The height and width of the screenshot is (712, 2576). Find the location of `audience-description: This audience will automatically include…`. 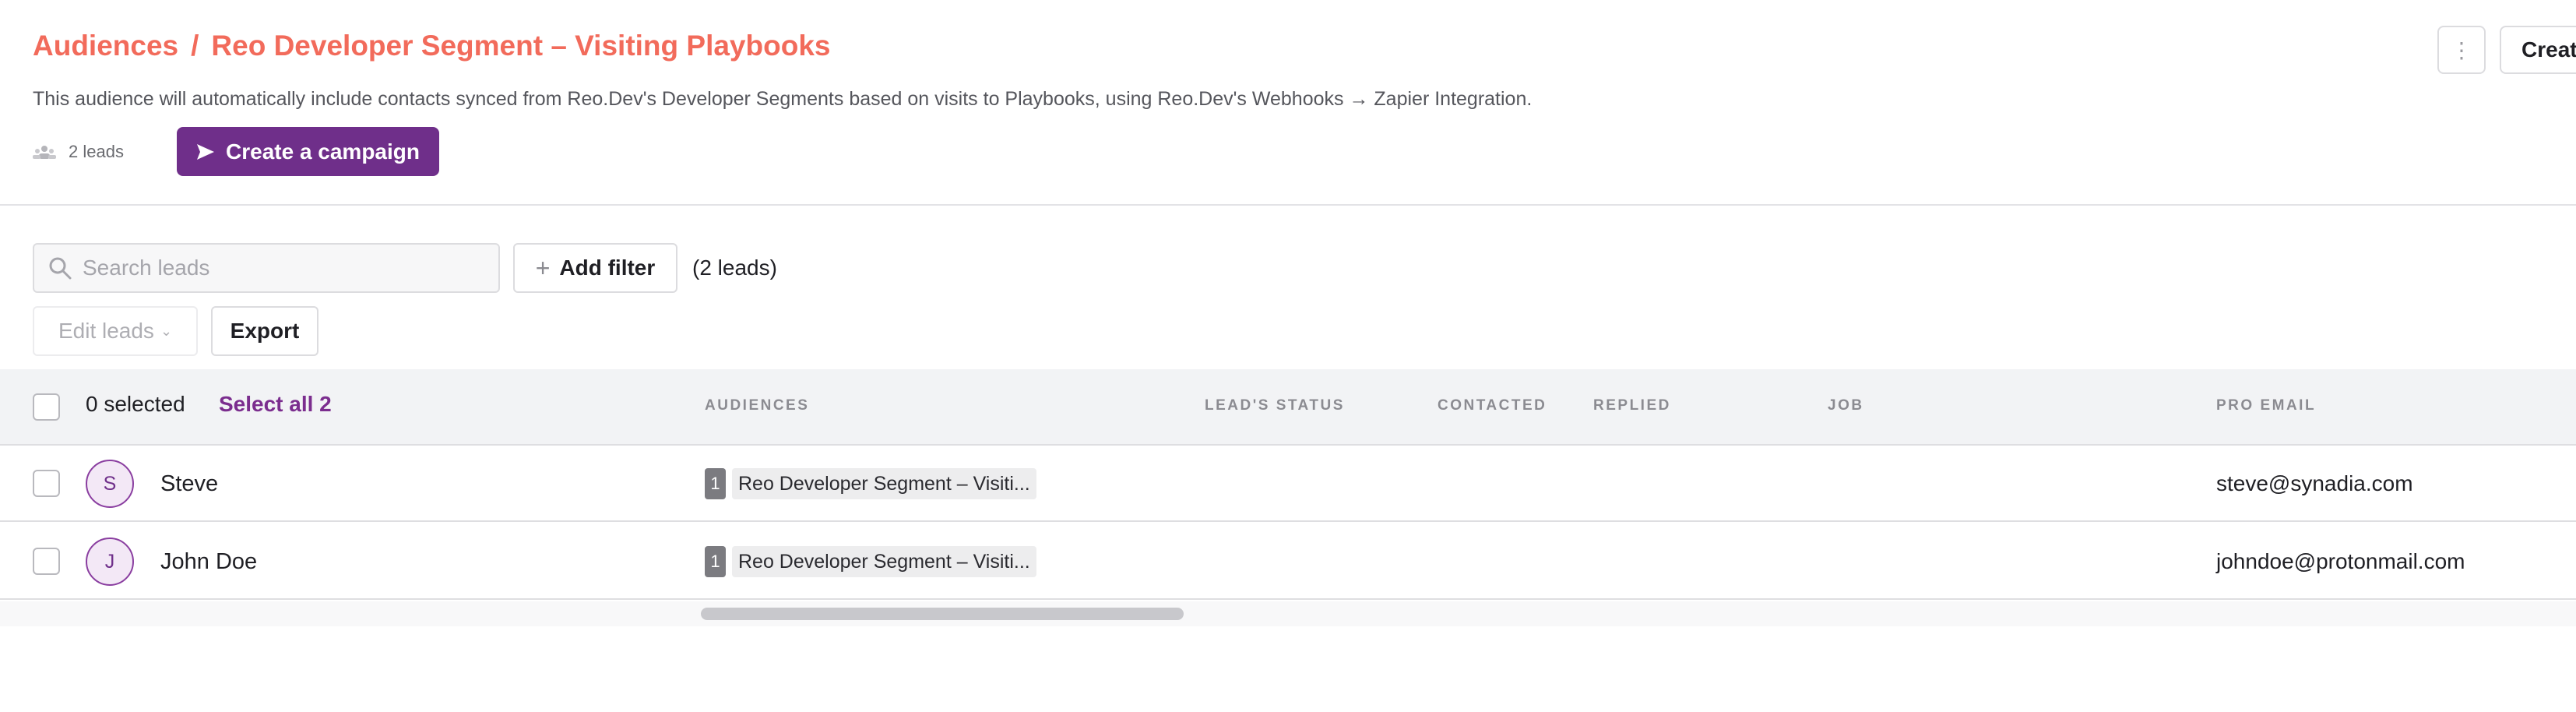

audience-description: This audience will automatically include… is located at coordinates (783, 99).